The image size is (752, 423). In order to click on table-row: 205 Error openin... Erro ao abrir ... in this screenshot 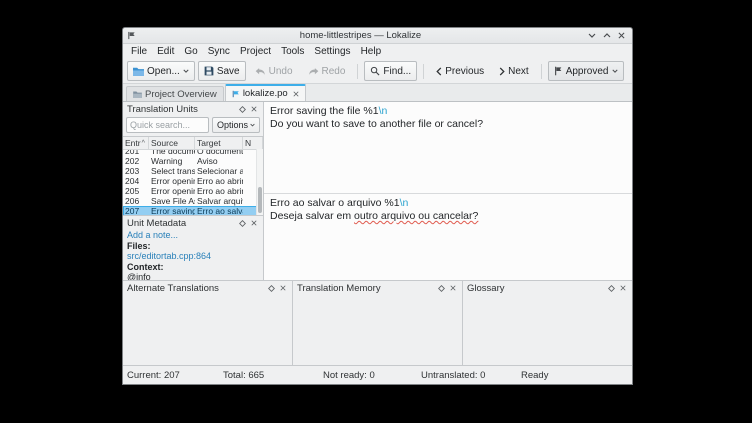, I will do `click(193, 191)`.